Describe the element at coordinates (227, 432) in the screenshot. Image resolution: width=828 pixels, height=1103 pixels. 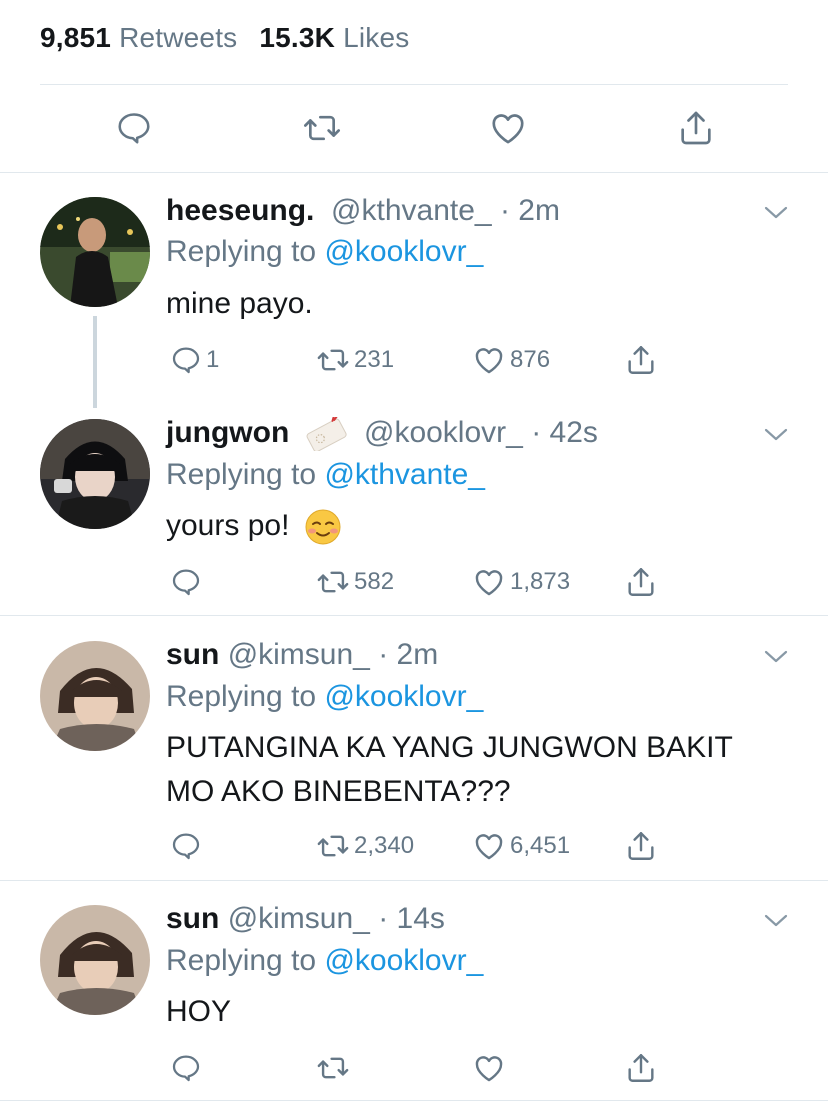
I see `author-name: jungwon` at that location.